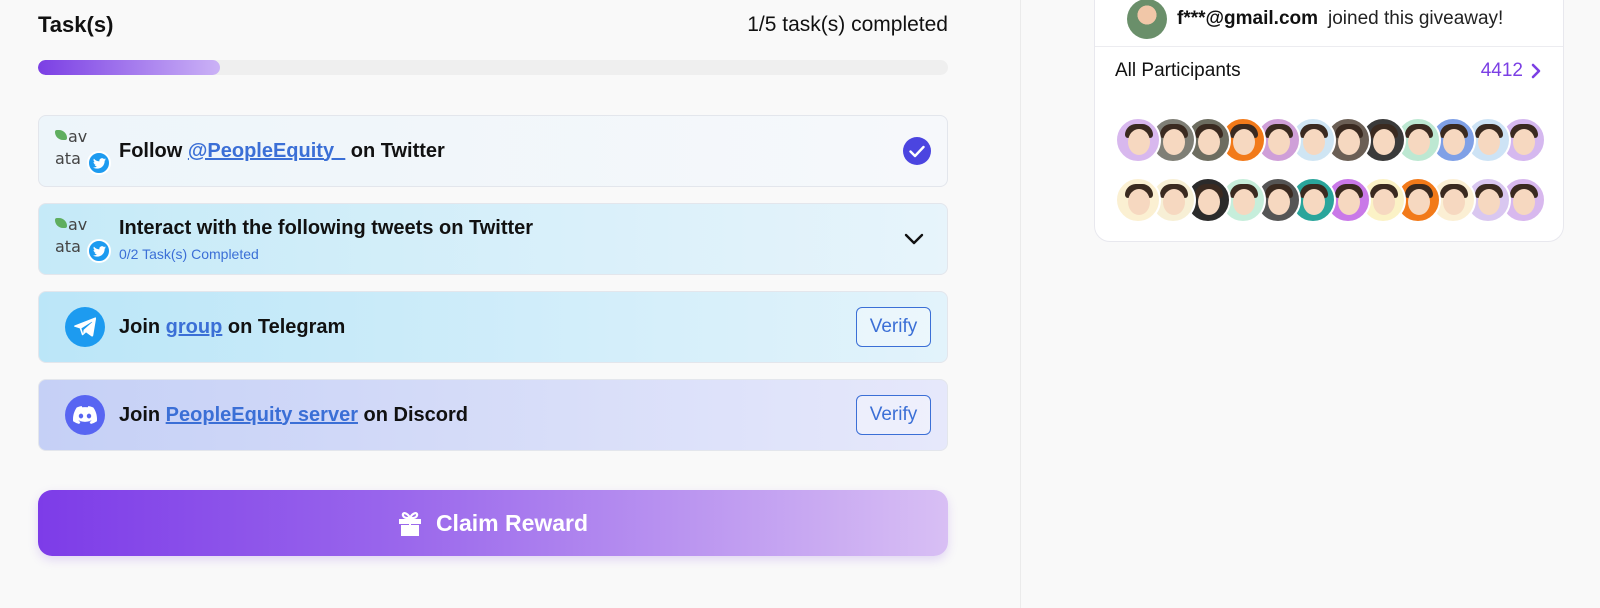 This screenshot has width=1600, height=608. I want to click on verify-telegram-button: Verify, so click(893, 327).